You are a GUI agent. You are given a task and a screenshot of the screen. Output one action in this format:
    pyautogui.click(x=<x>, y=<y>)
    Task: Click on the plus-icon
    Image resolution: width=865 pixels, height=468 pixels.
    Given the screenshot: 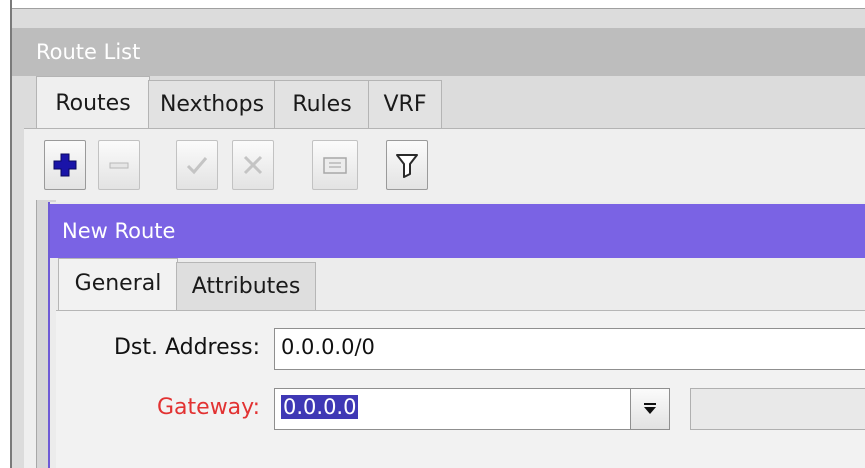 What is the action you would take?
    pyautogui.click(x=65, y=165)
    